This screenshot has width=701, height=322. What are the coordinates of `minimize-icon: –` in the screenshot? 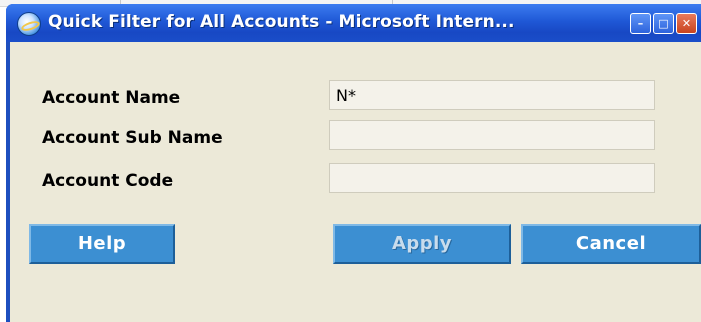 It's located at (640, 23).